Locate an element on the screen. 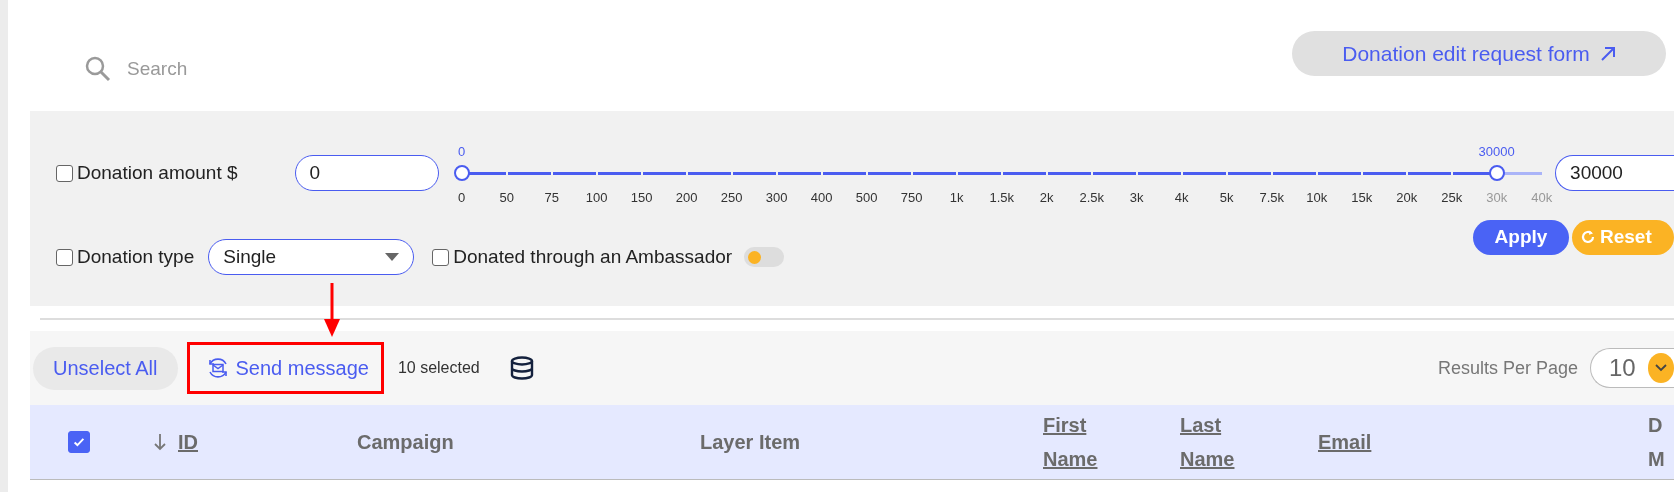 This screenshot has width=1674, height=492. tick-label: 150 is located at coordinates (641, 197).